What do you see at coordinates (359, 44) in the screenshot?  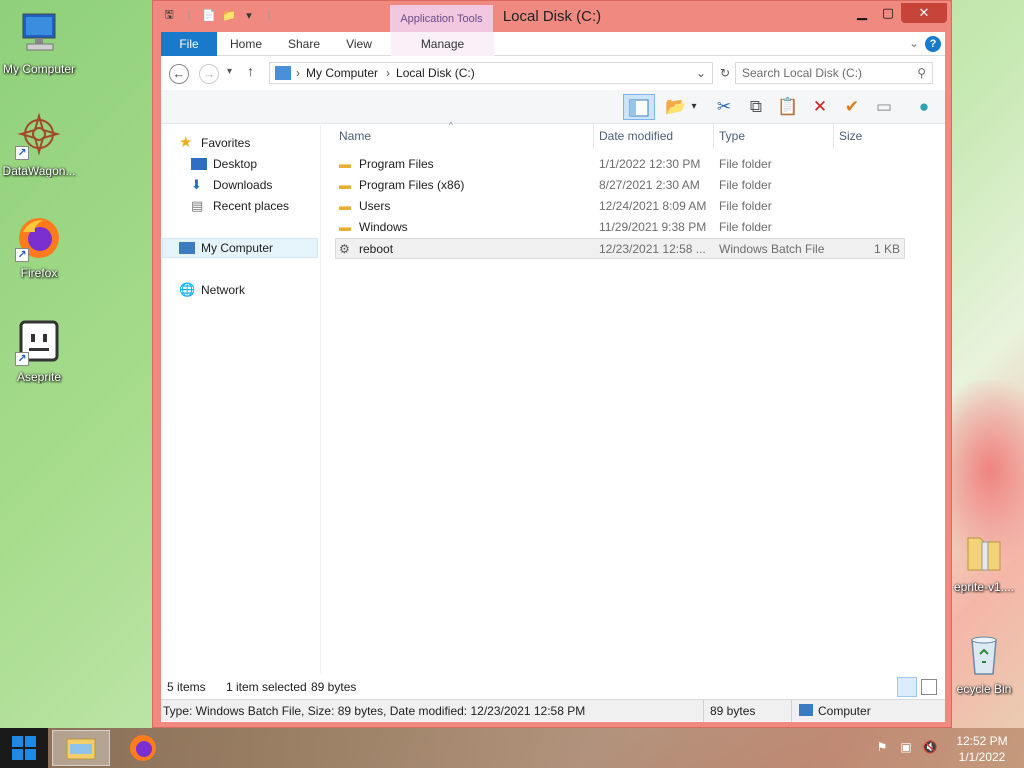 I see `tab-view: View` at bounding box center [359, 44].